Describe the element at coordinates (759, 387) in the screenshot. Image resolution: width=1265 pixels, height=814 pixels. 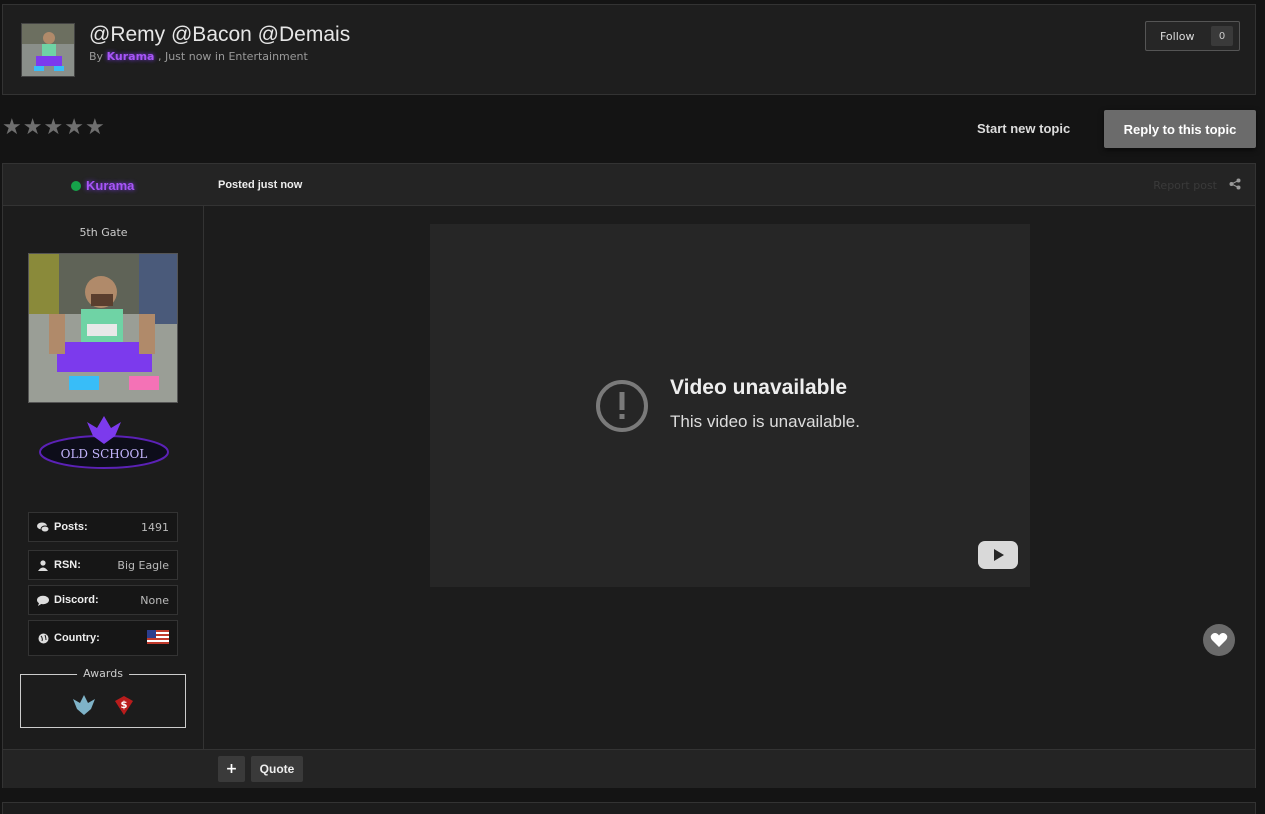
I see `video-unavailable-title: Video unavailable` at that location.